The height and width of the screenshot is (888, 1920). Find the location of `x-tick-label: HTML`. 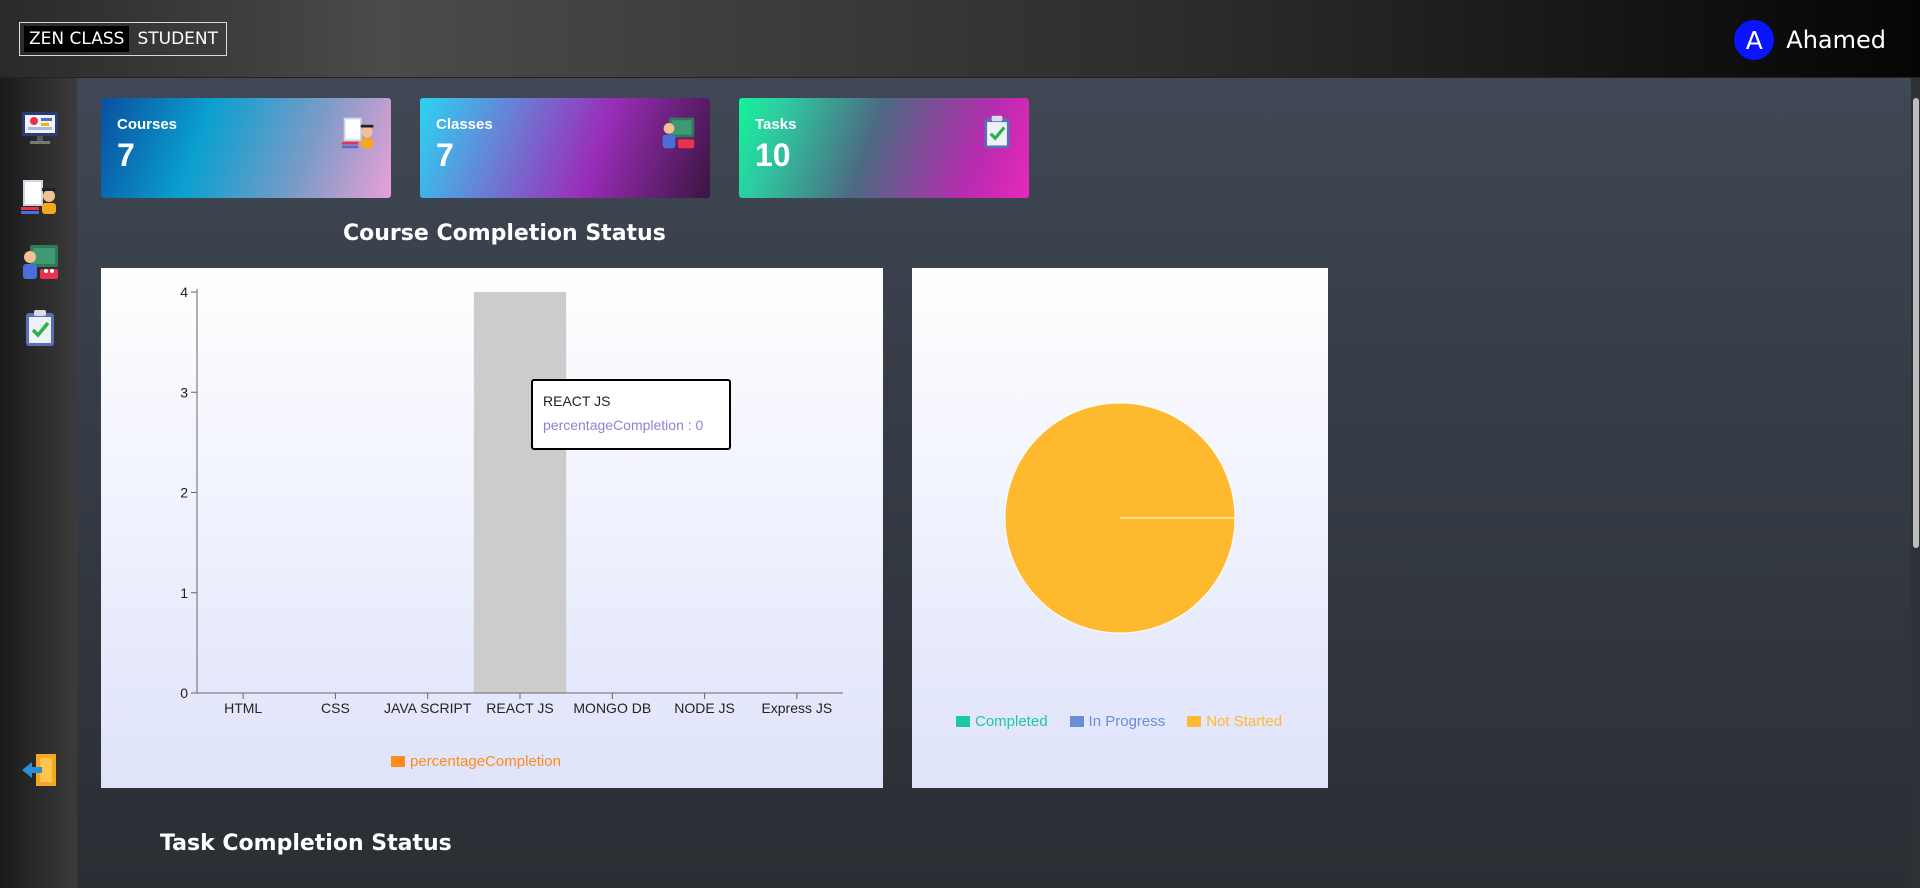

x-tick-label: HTML is located at coordinates (243, 708).